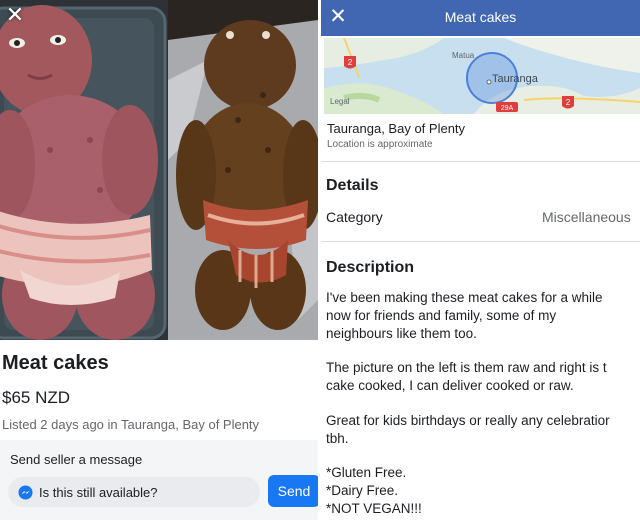 The width and height of the screenshot is (640, 520). I want to click on close-icon: ✕, so click(15, 15).